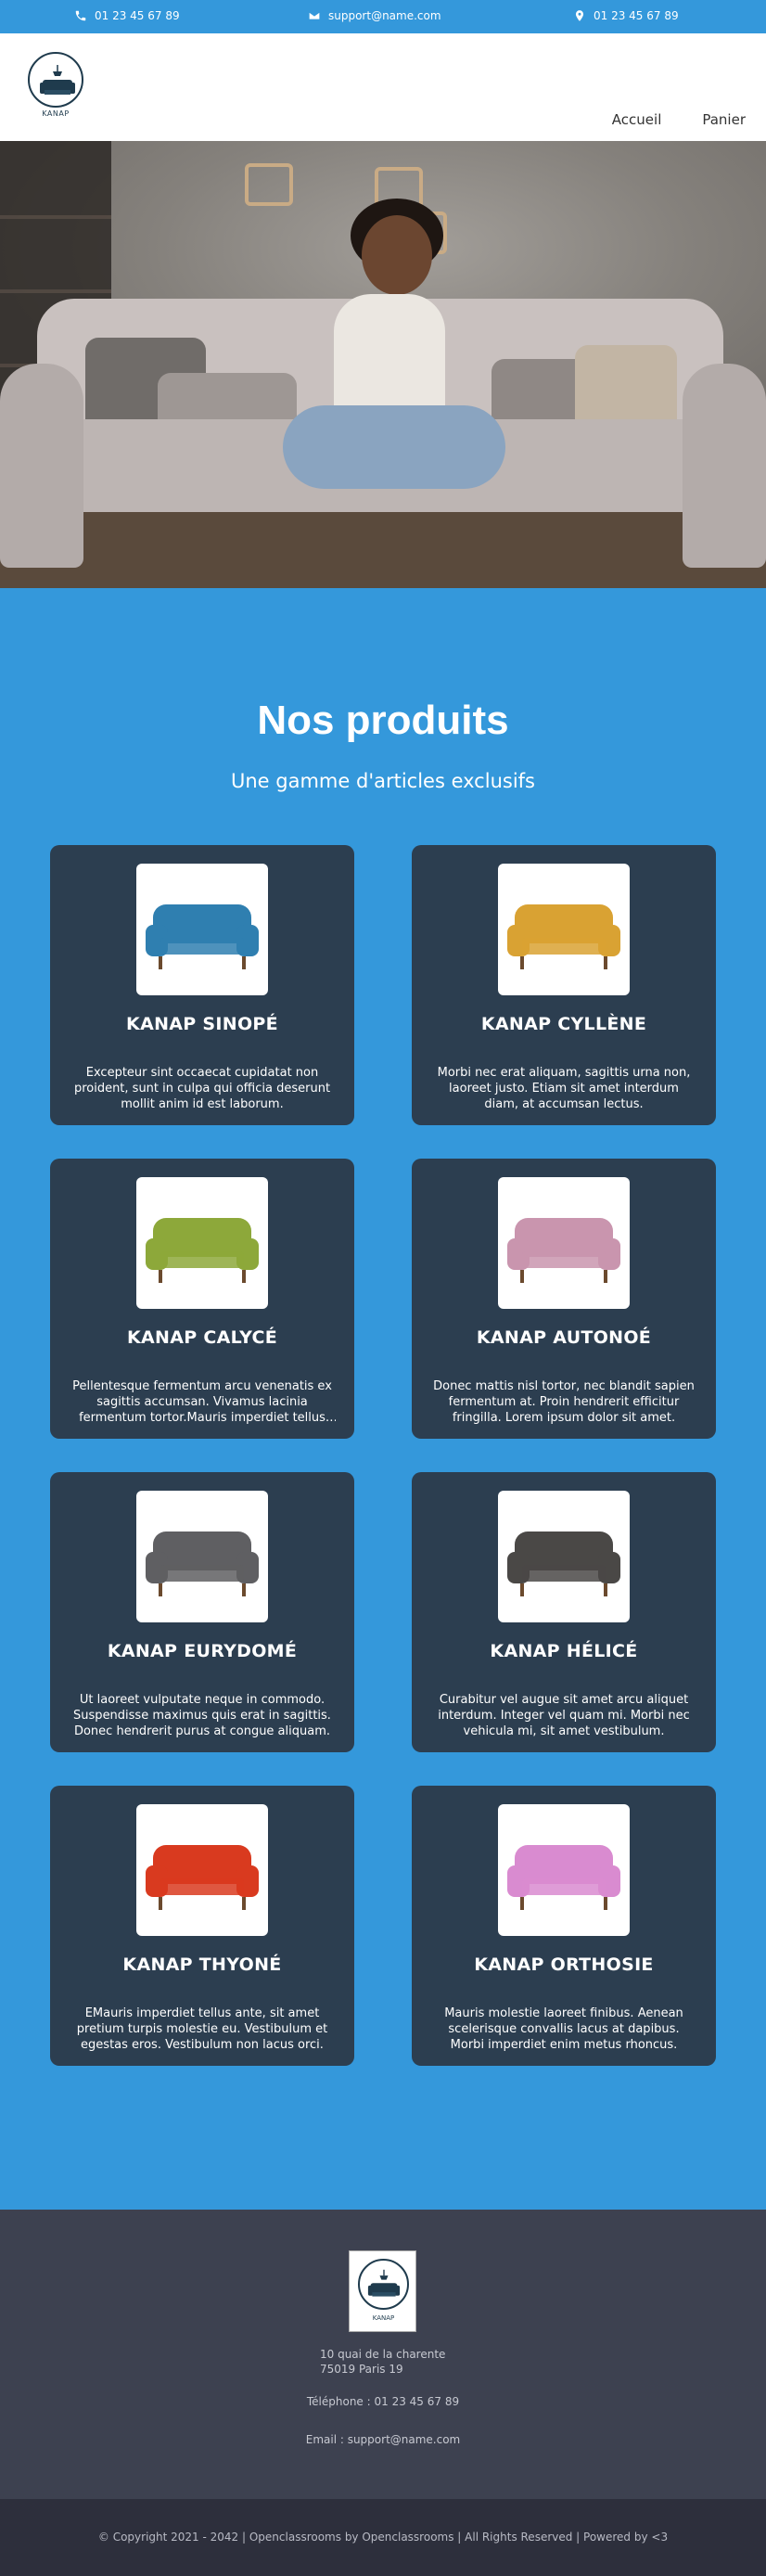 This screenshot has width=766, height=2576. Describe the element at coordinates (383, 87) in the screenshot. I see `site-header: KANAP Accueil Panier` at that location.